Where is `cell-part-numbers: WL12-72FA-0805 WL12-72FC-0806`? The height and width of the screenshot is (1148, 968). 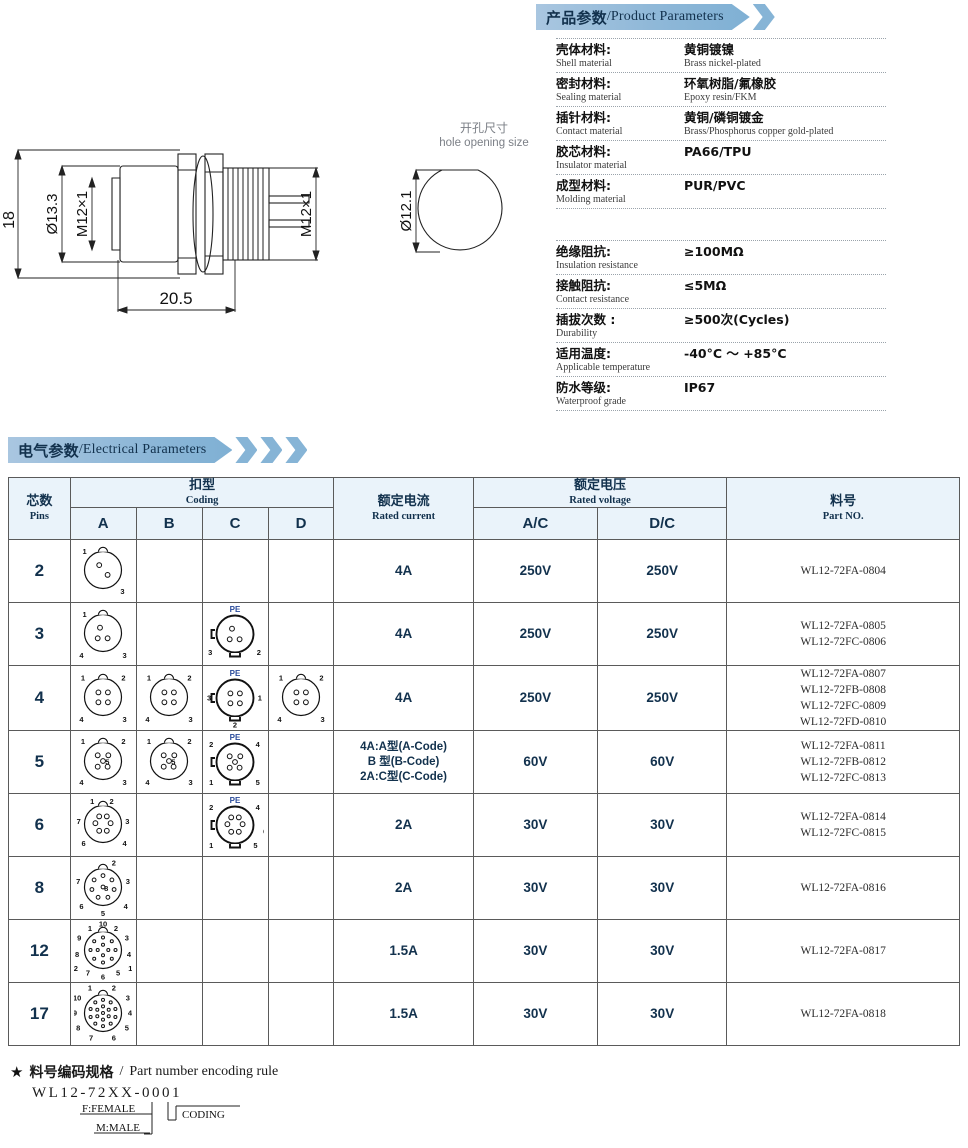 cell-part-numbers: WL12-72FA-0805 WL12-72FC-0806 is located at coordinates (843, 634).